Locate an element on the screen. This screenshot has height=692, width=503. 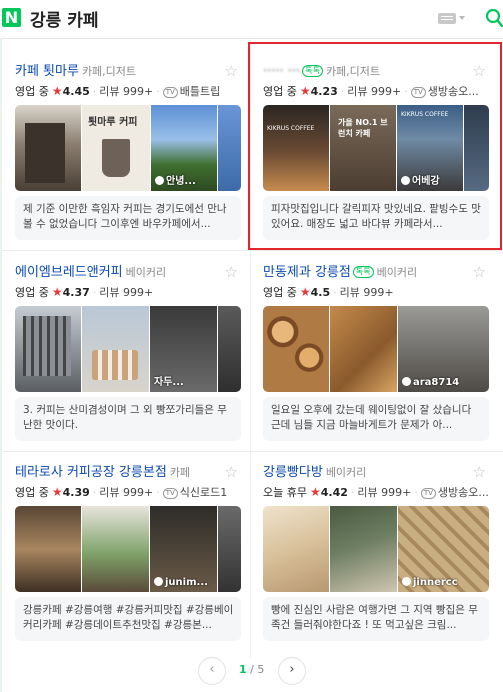
tv-program: 식신로드1 is located at coordinates (203, 492).